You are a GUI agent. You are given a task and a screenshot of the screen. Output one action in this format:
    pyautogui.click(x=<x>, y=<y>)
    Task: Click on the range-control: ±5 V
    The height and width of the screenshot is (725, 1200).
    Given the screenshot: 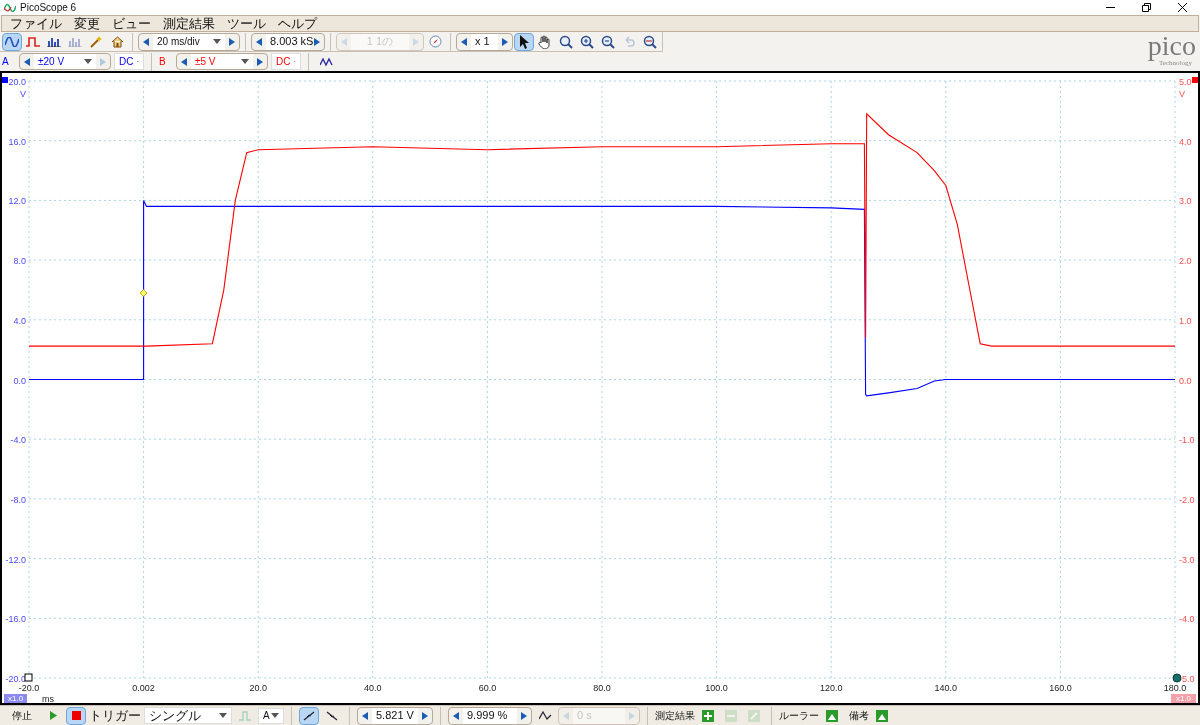 What is the action you would take?
    pyautogui.click(x=222, y=61)
    